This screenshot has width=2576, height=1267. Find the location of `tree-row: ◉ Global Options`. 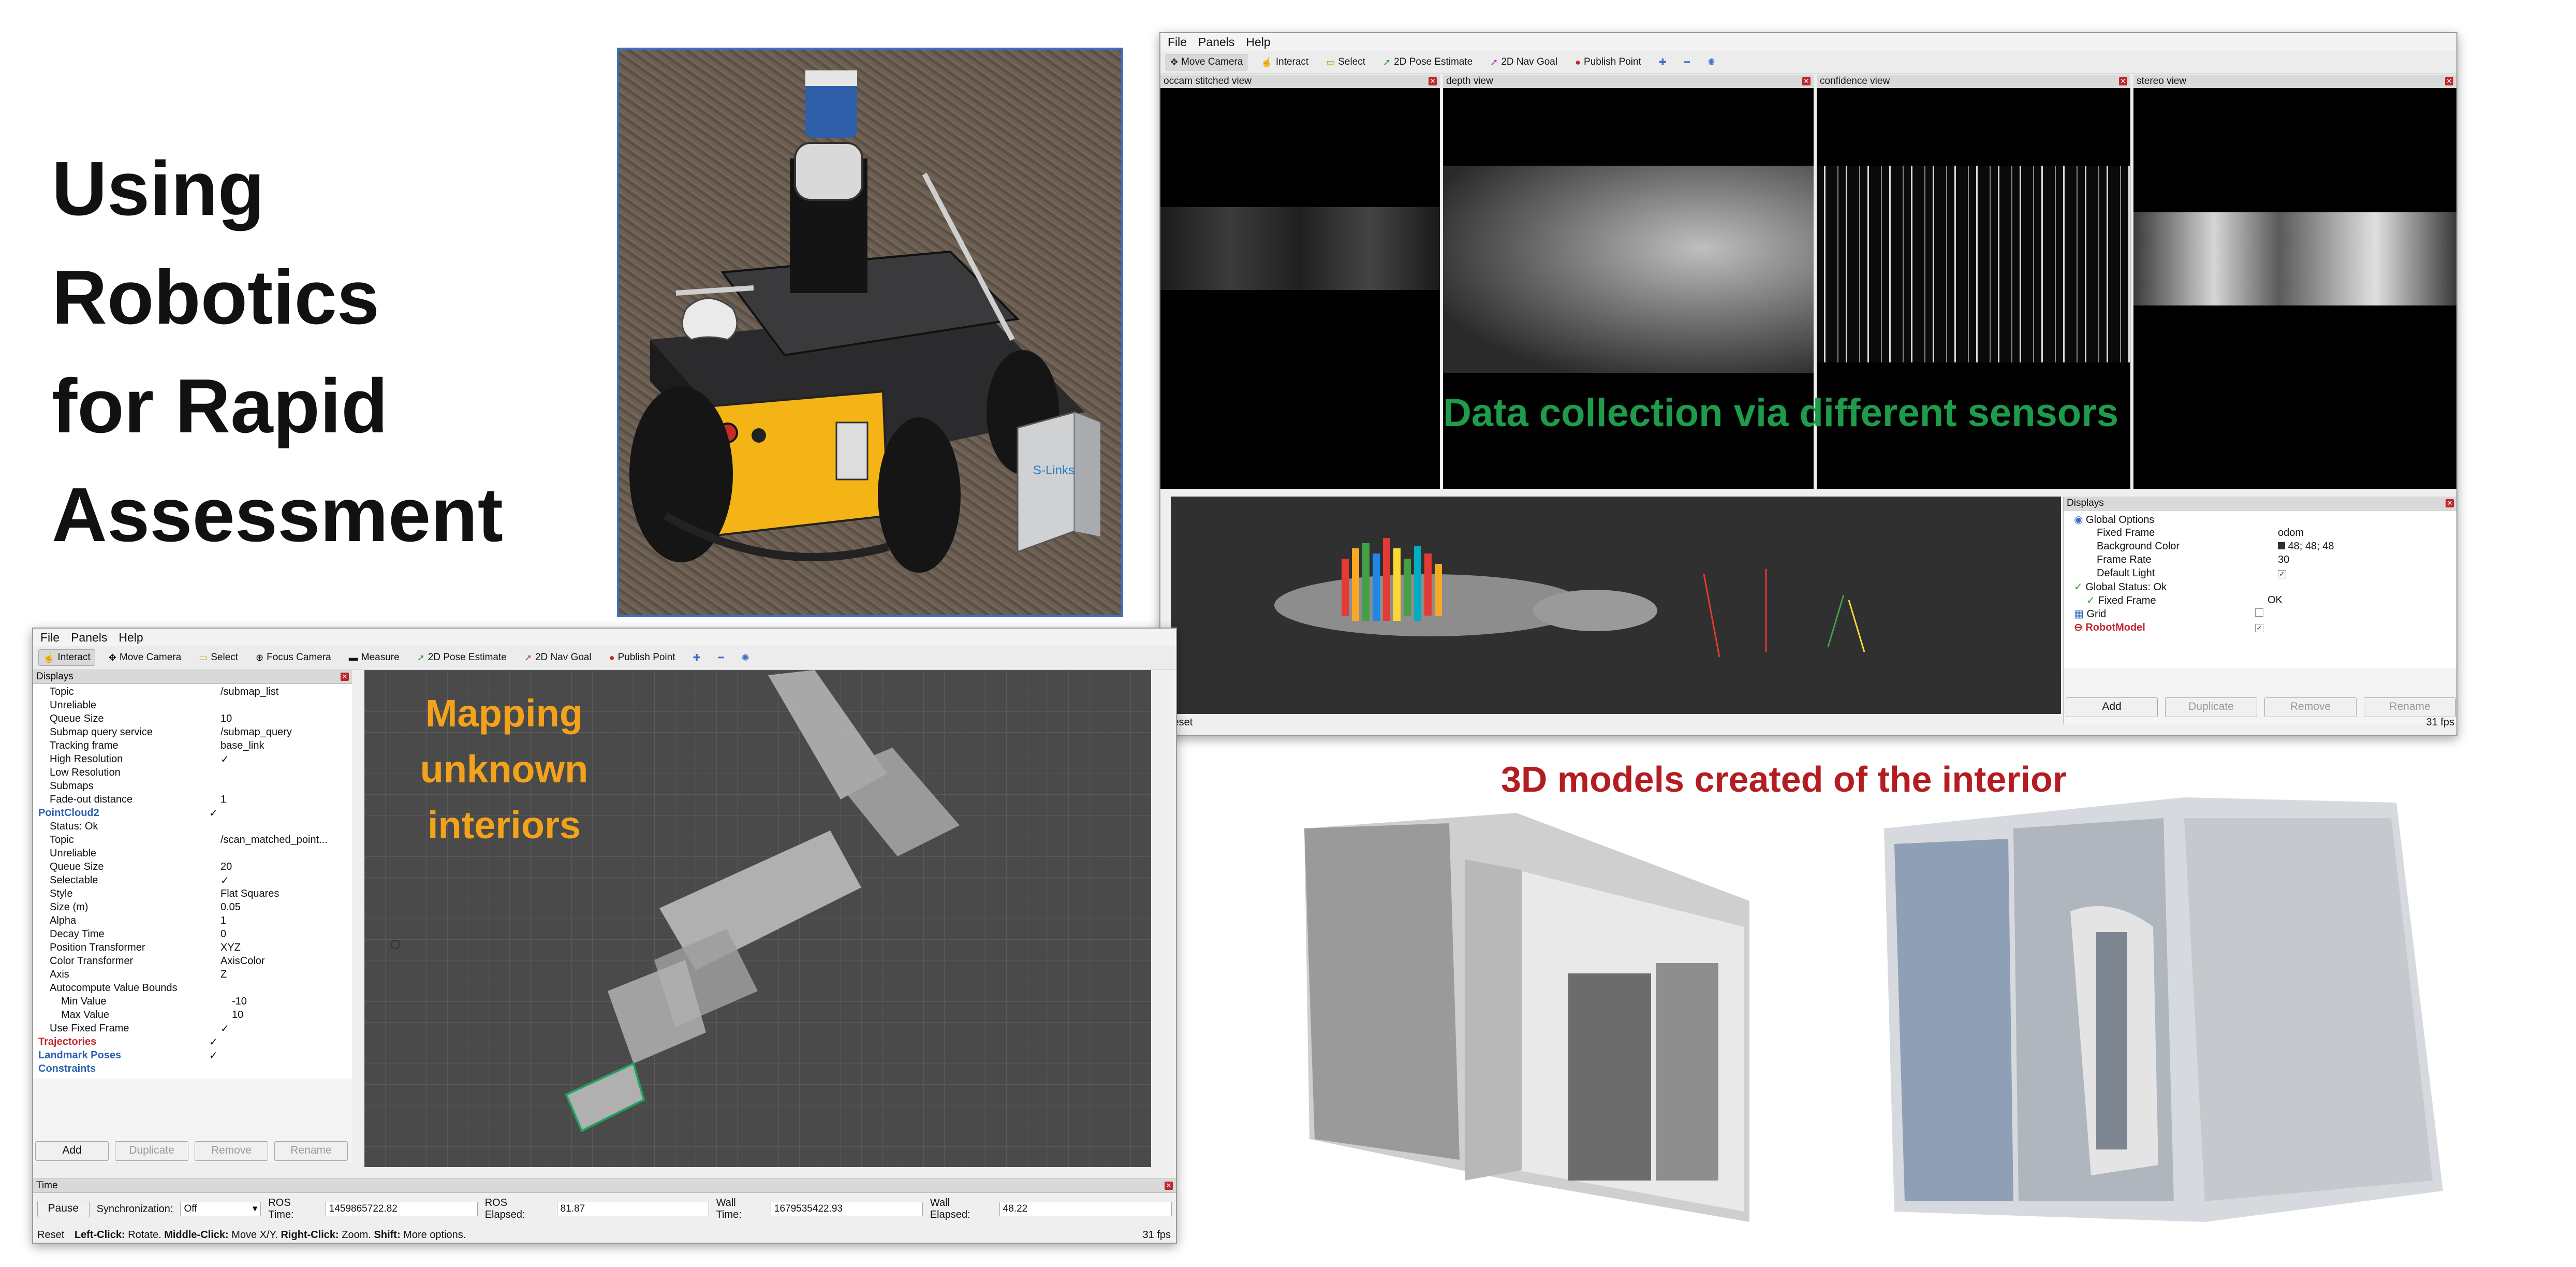

tree-row: ◉ Global Options is located at coordinates (2260, 519).